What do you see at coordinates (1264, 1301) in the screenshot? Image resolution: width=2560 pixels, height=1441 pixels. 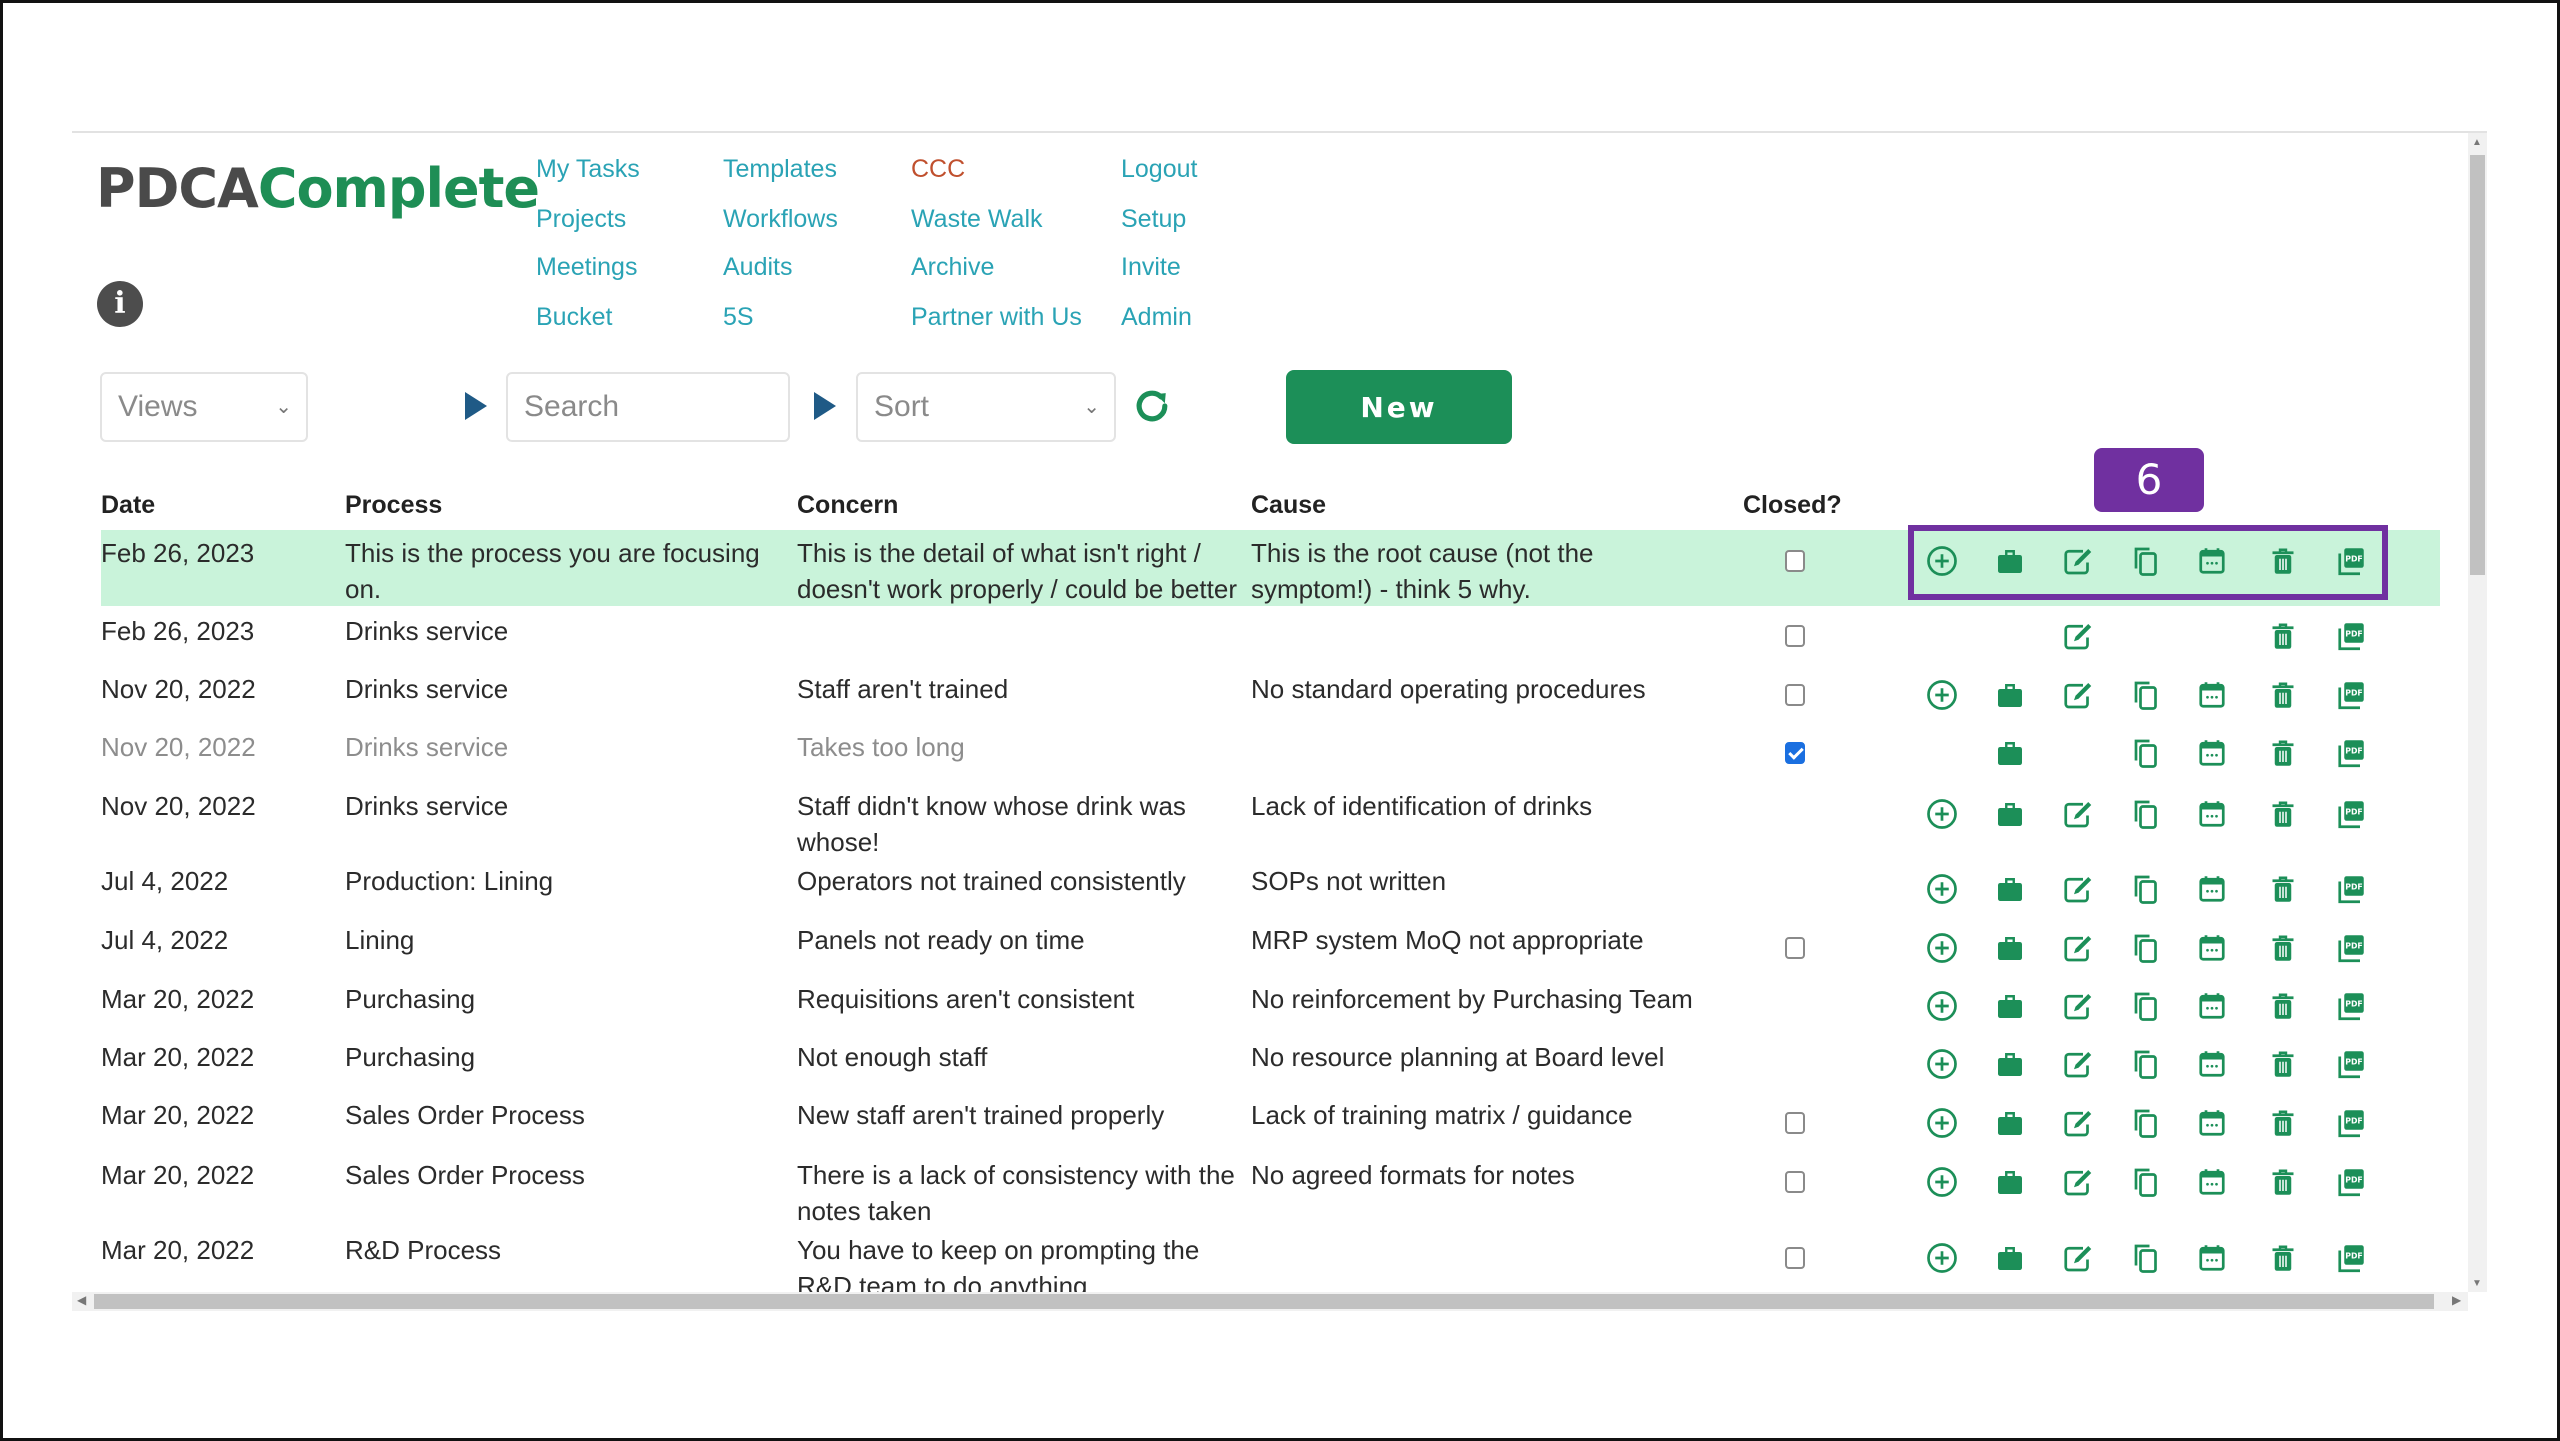 I see `horizontal-scroll-thumb` at bounding box center [1264, 1301].